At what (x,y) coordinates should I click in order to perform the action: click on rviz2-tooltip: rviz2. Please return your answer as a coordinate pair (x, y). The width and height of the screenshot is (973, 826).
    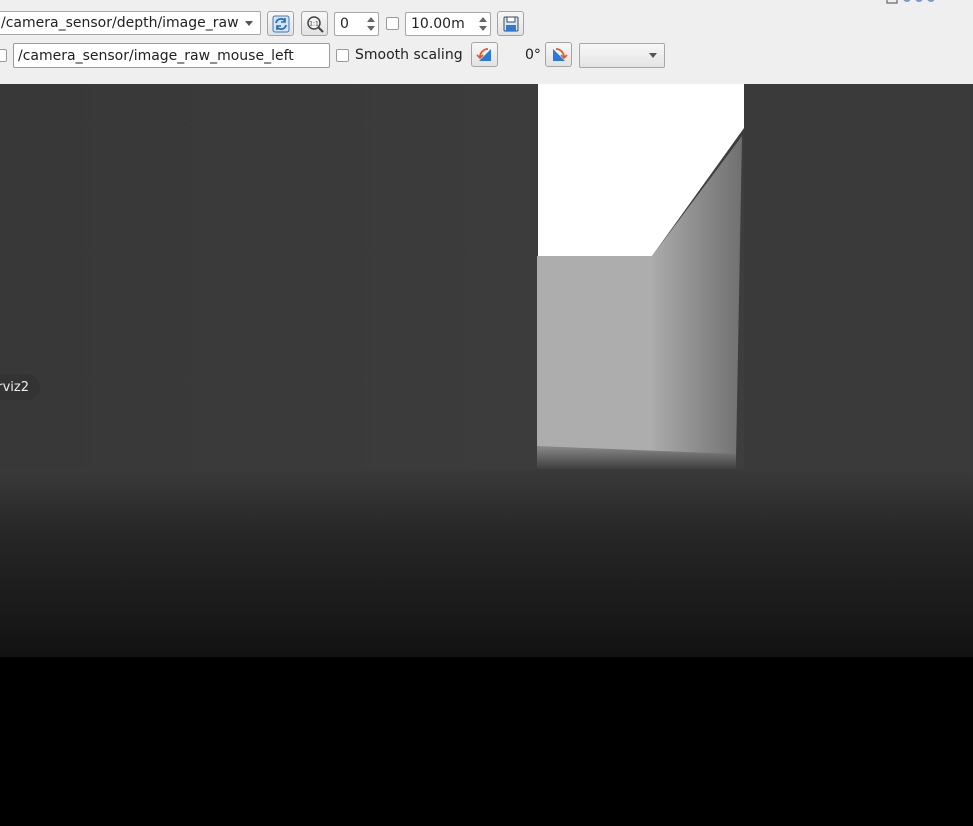
    Looking at the image, I should click on (20, 387).